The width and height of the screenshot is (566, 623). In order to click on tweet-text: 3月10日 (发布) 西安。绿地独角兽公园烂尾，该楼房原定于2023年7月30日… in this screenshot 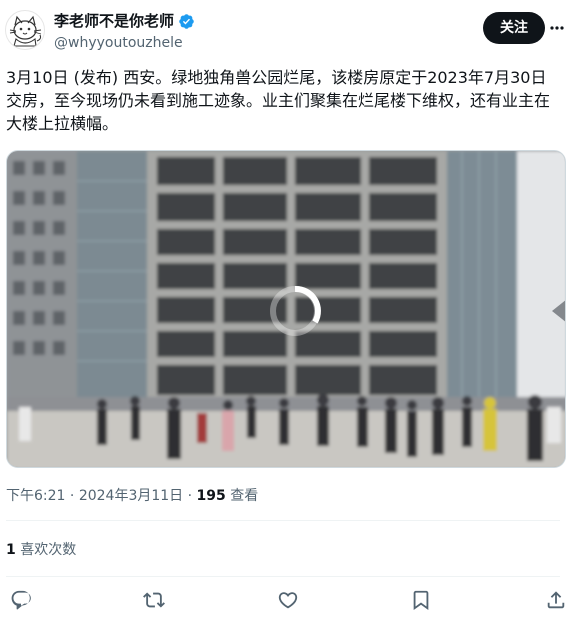, I will do `click(278, 100)`.